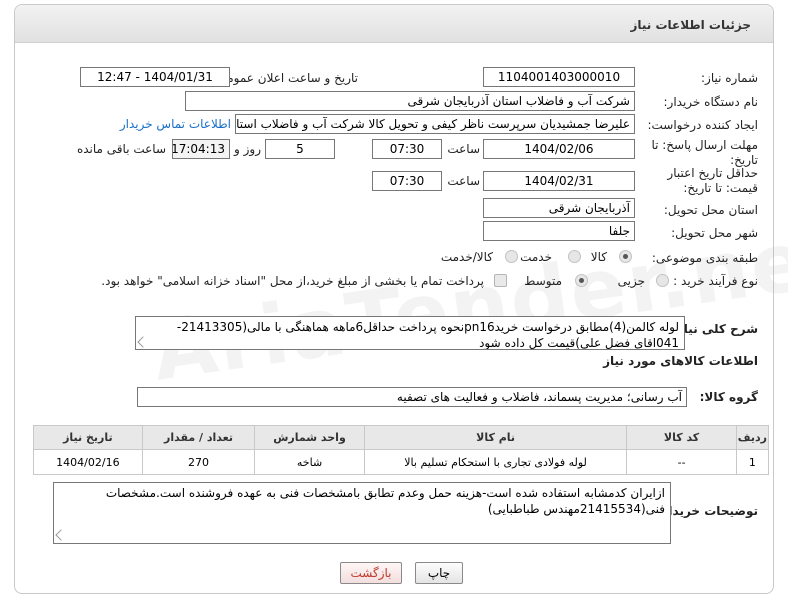 Image resolution: width=788 pixels, height=598 pixels. What do you see at coordinates (495, 462) in the screenshot?
I see `item-name-cell: لوله فولادی تجاری با استحکام تسلیم بالا` at bounding box center [495, 462].